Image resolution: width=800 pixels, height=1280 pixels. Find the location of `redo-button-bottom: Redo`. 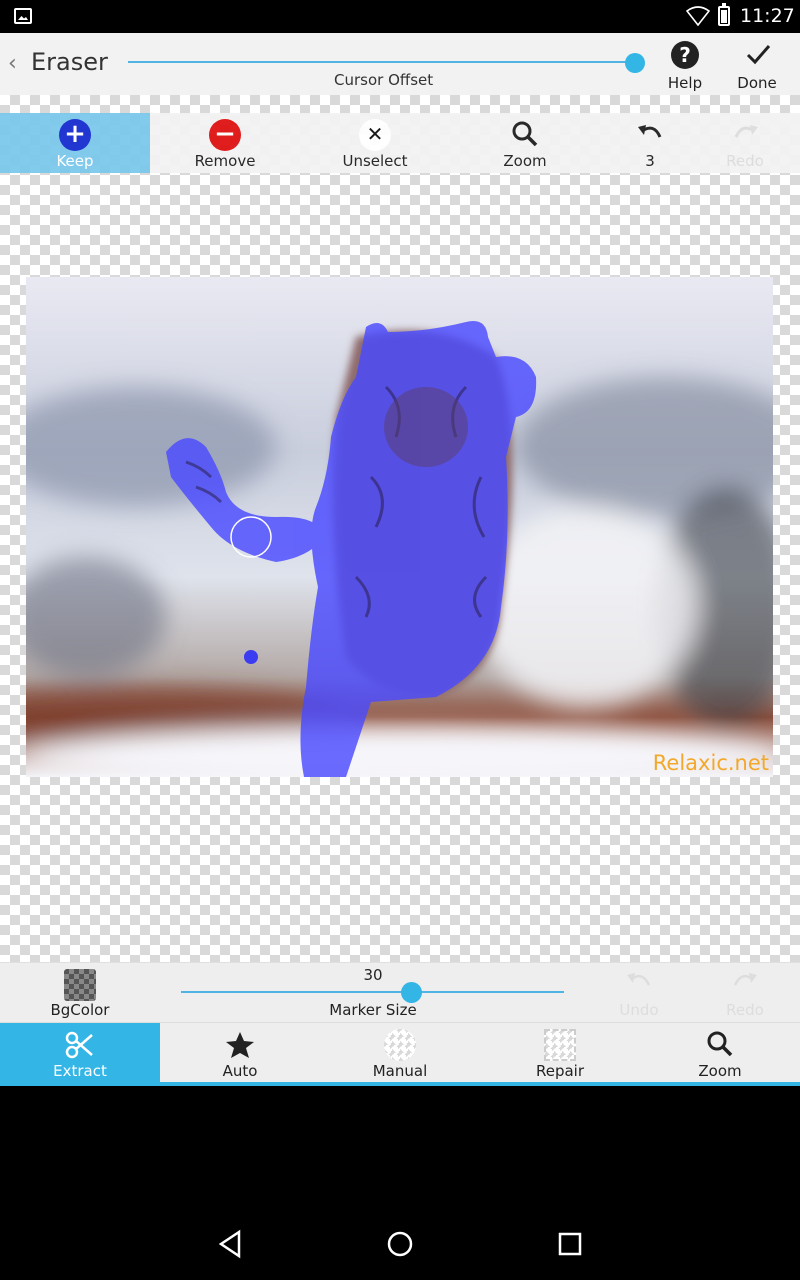

redo-button-bottom: Redo is located at coordinates (745, 993).